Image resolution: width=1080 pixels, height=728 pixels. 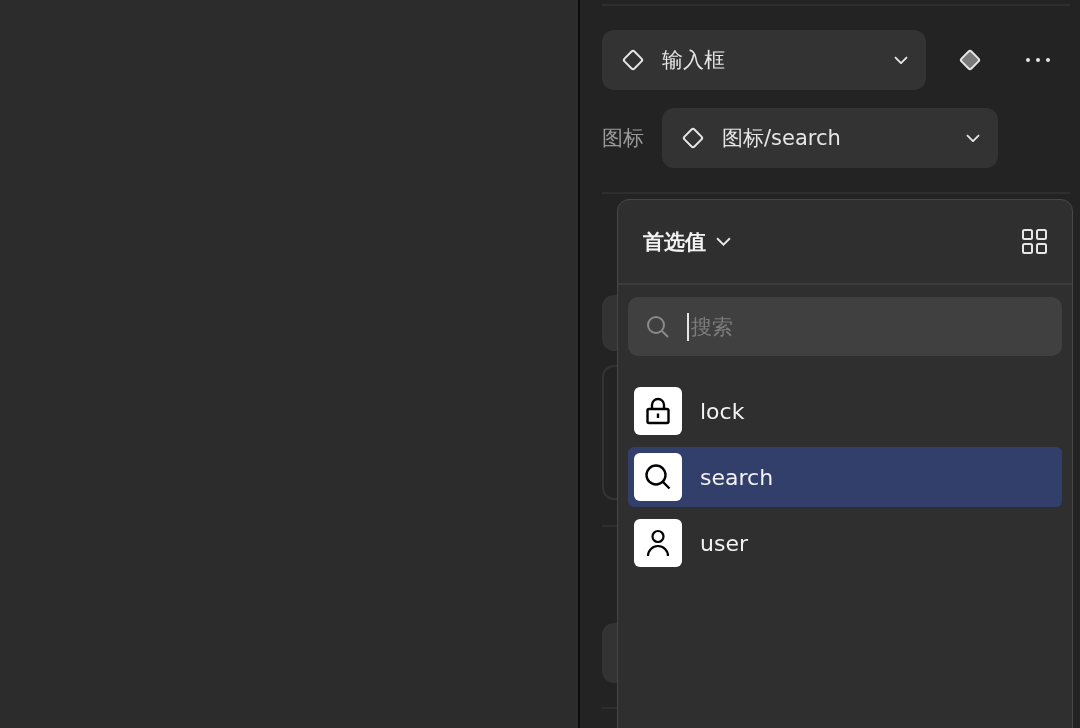 I want to click on icon-select: 图标/search, so click(x=830, y=138).